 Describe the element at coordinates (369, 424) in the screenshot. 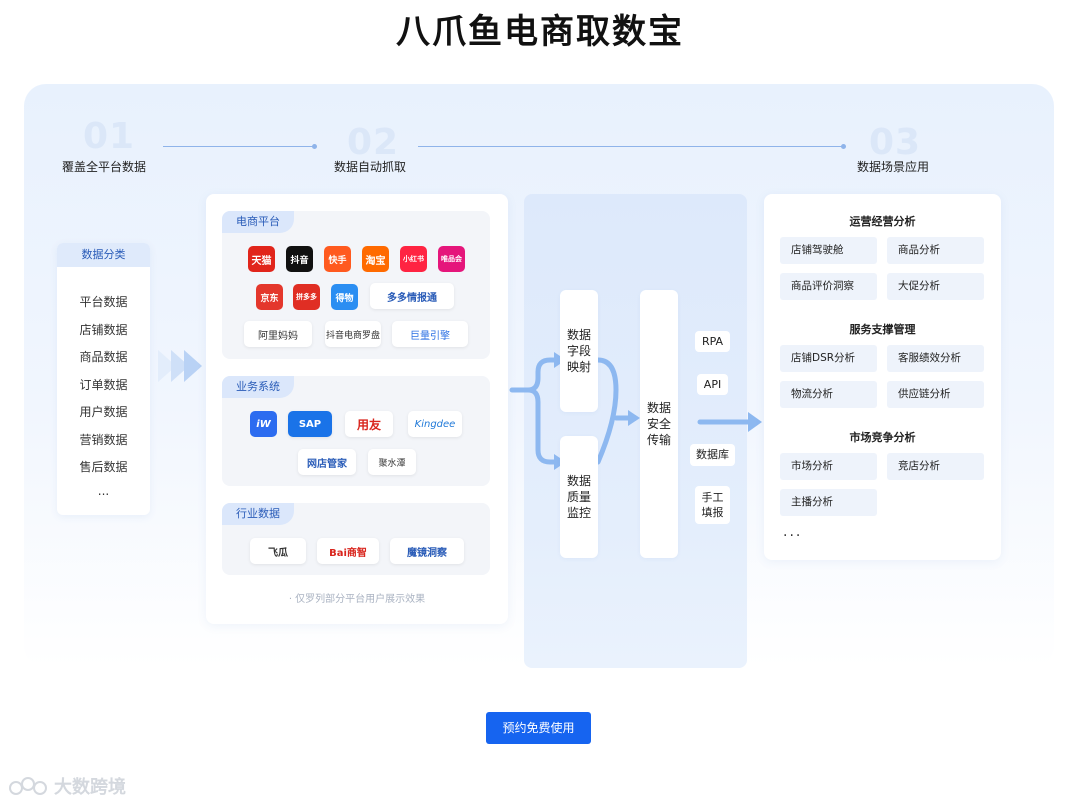

I see `yonyou-logo: 用友` at that location.